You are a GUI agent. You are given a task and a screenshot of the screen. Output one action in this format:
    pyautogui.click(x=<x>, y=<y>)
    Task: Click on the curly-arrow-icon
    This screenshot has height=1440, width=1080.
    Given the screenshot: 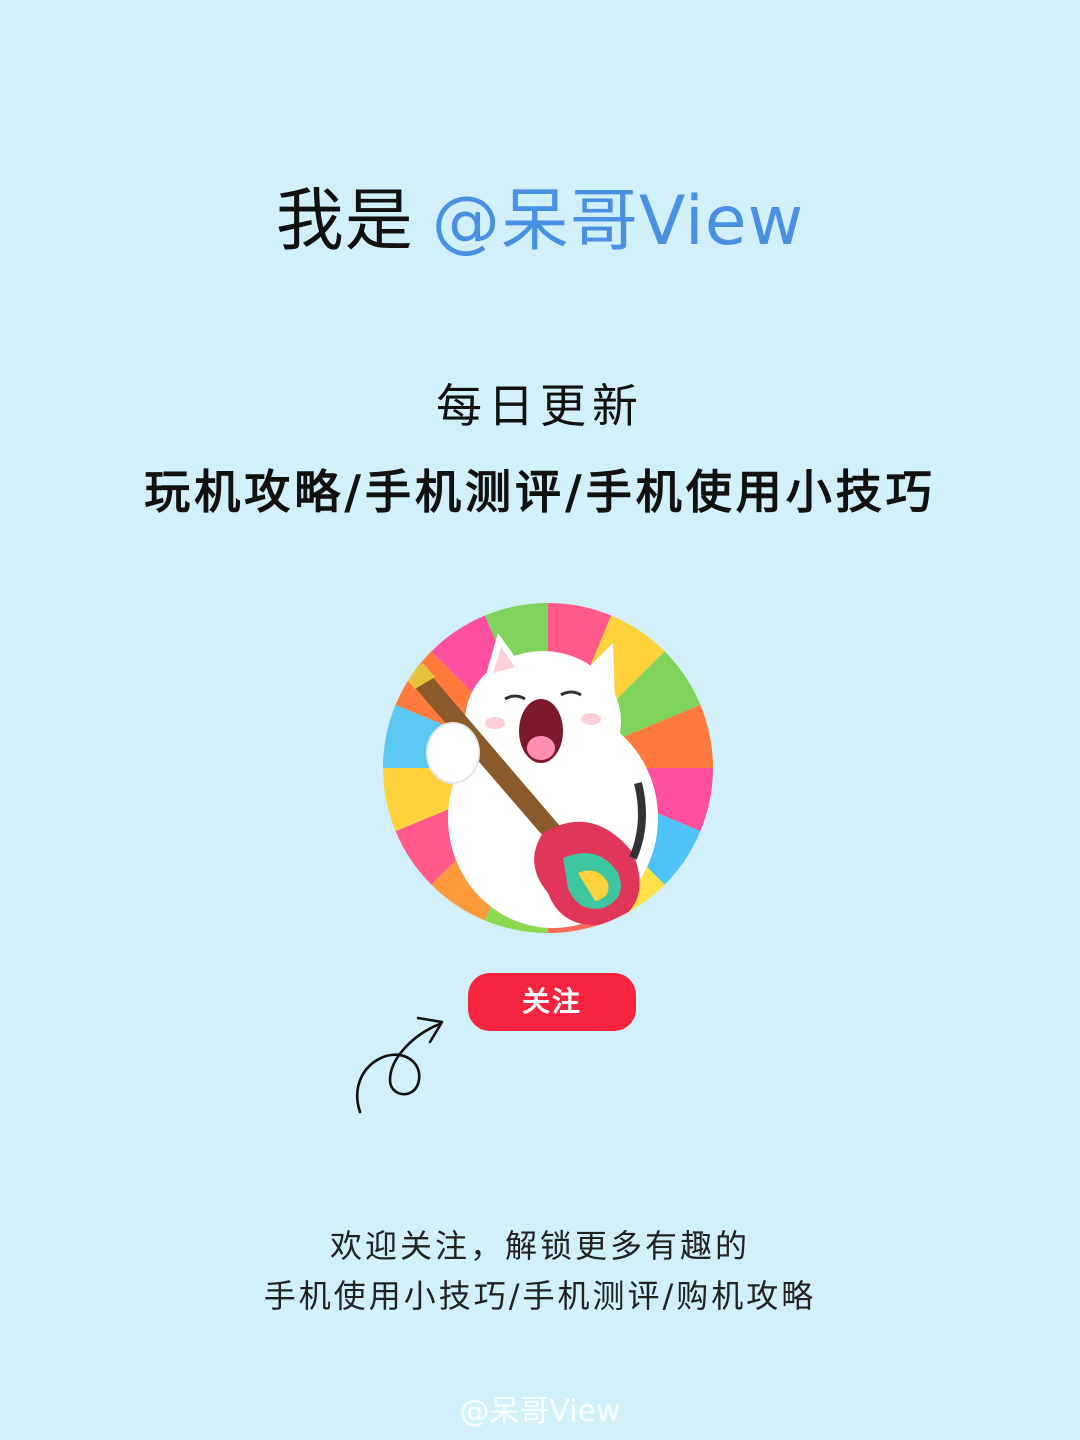 What is the action you would take?
    pyautogui.click(x=399, y=1065)
    